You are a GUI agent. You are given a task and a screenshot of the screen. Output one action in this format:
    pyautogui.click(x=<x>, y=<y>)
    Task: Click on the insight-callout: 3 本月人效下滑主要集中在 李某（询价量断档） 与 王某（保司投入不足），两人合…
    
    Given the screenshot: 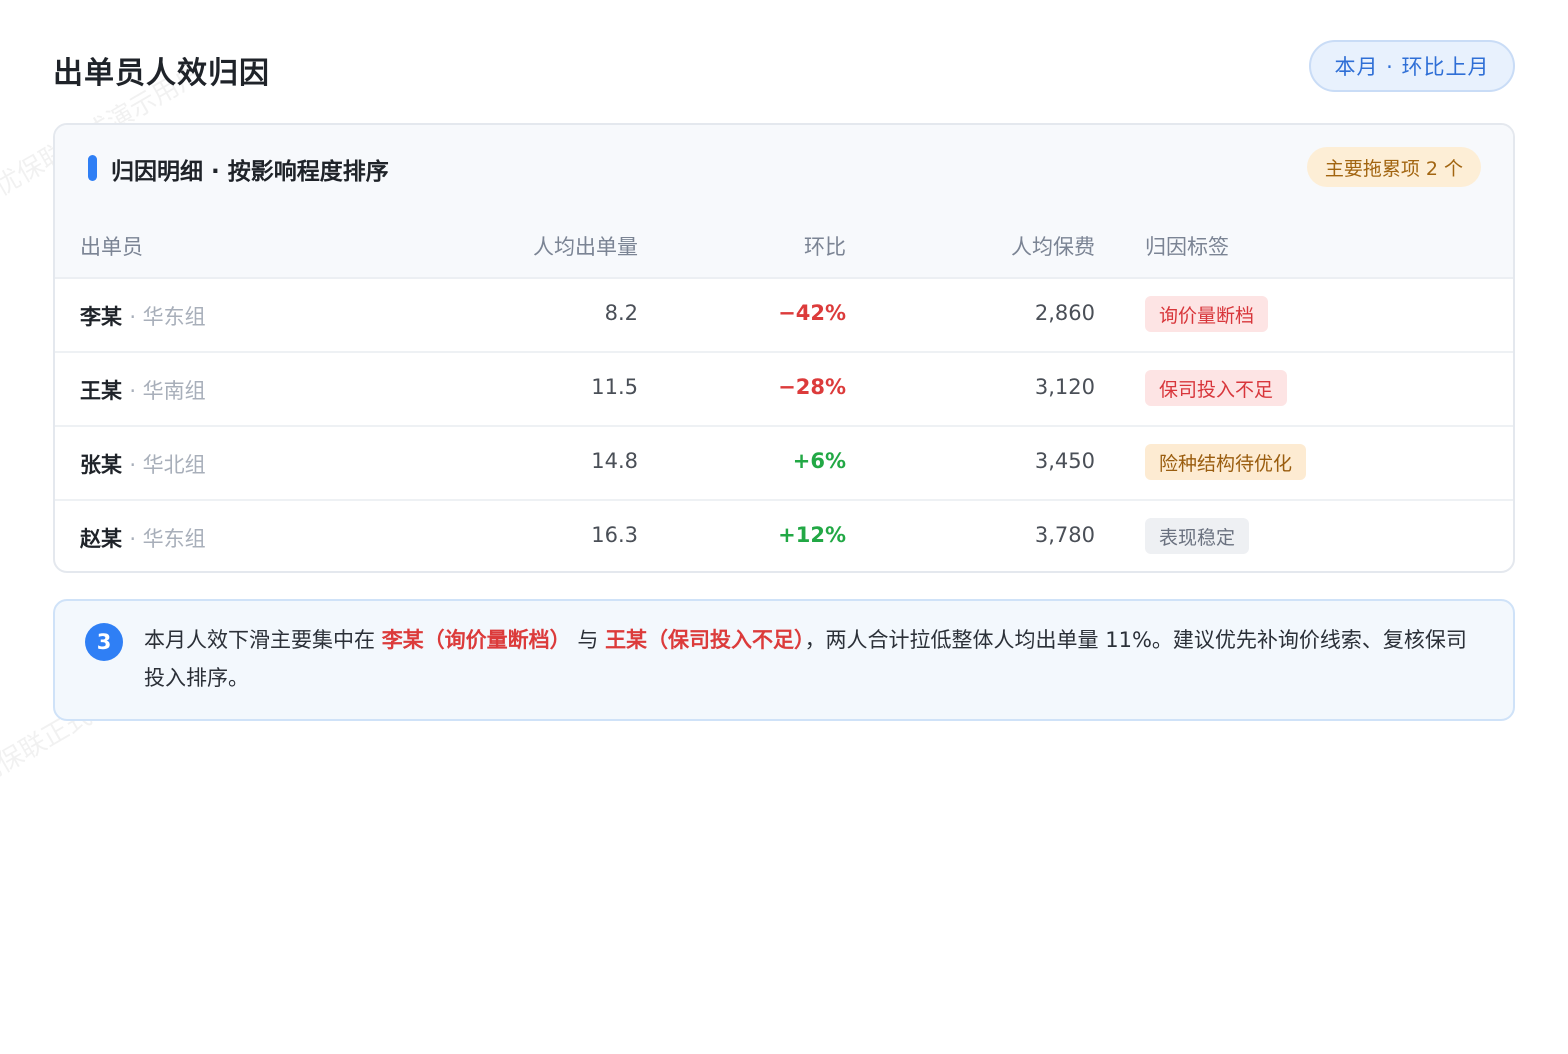 What is the action you would take?
    pyautogui.click(x=784, y=660)
    